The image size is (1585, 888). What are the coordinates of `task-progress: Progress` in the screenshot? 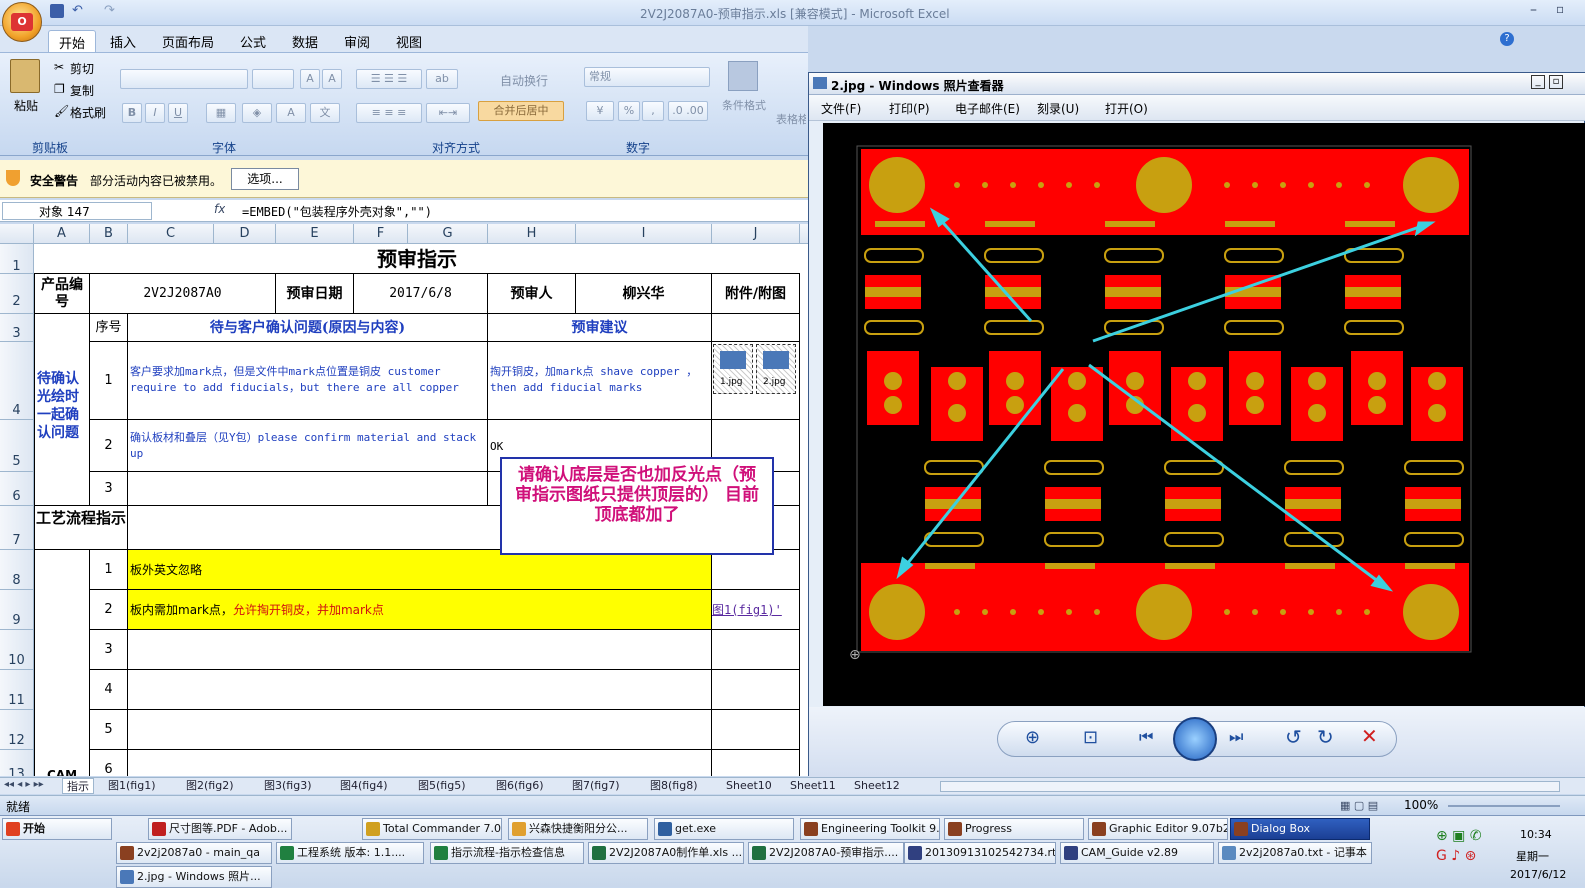 It's located at (1014, 829).